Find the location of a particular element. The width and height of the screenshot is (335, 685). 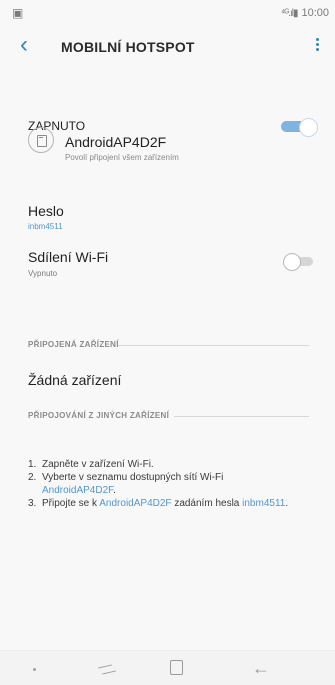

status-bar: ▣ ⁴ᴳ.ıl▮ 10:00 is located at coordinates (167, 13).